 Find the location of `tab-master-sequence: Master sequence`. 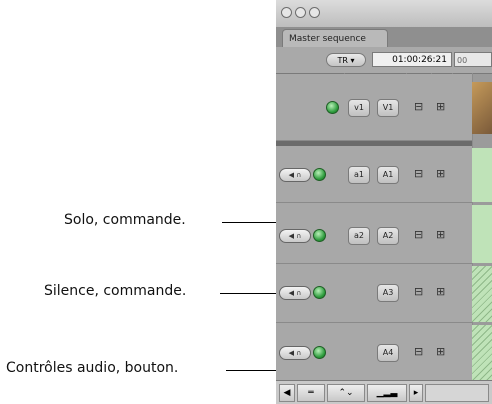

tab-master-sequence: Master sequence is located at coordinates (335, 38).